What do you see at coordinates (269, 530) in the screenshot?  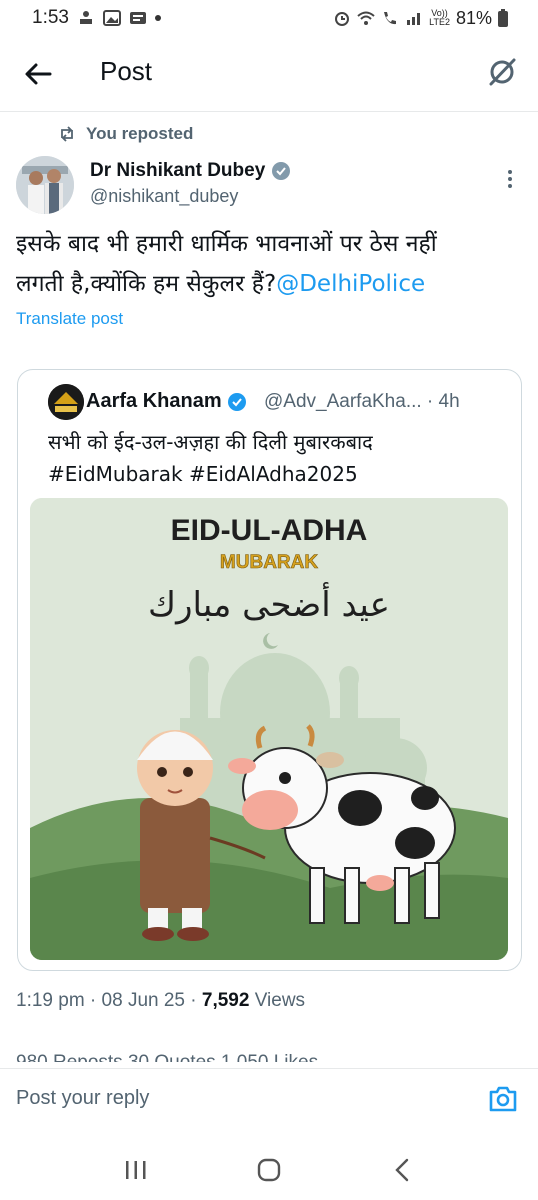 I see `image-headline: EID-UL-ADHA` at bounding box center [269, 530].